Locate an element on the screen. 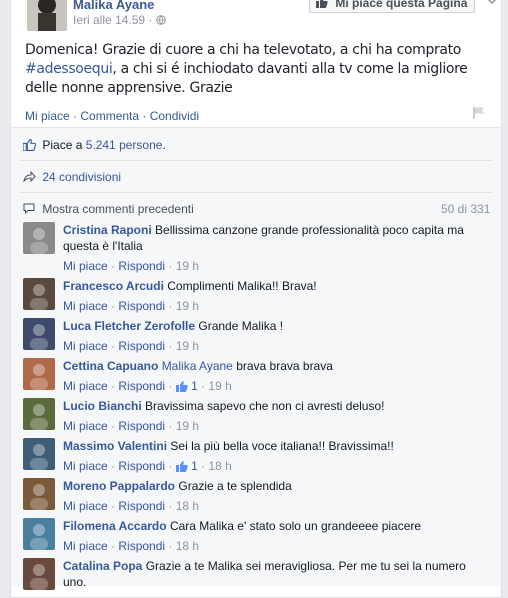 This screenshot has width=508, height=598. commenter-name: Lucio Bianchi is located at coordinates (102, 406).